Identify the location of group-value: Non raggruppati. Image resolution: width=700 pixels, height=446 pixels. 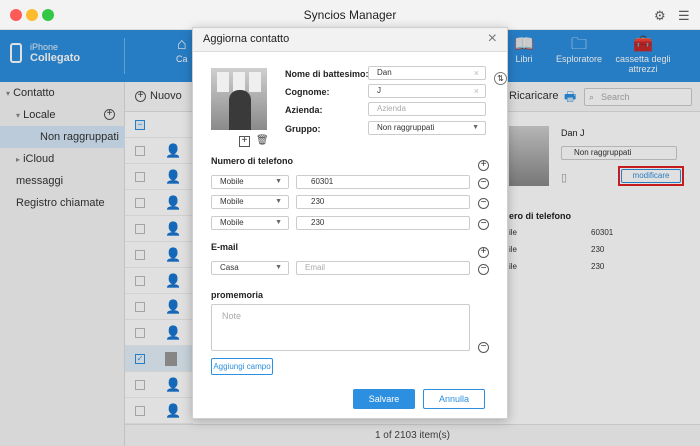
(406, 127).